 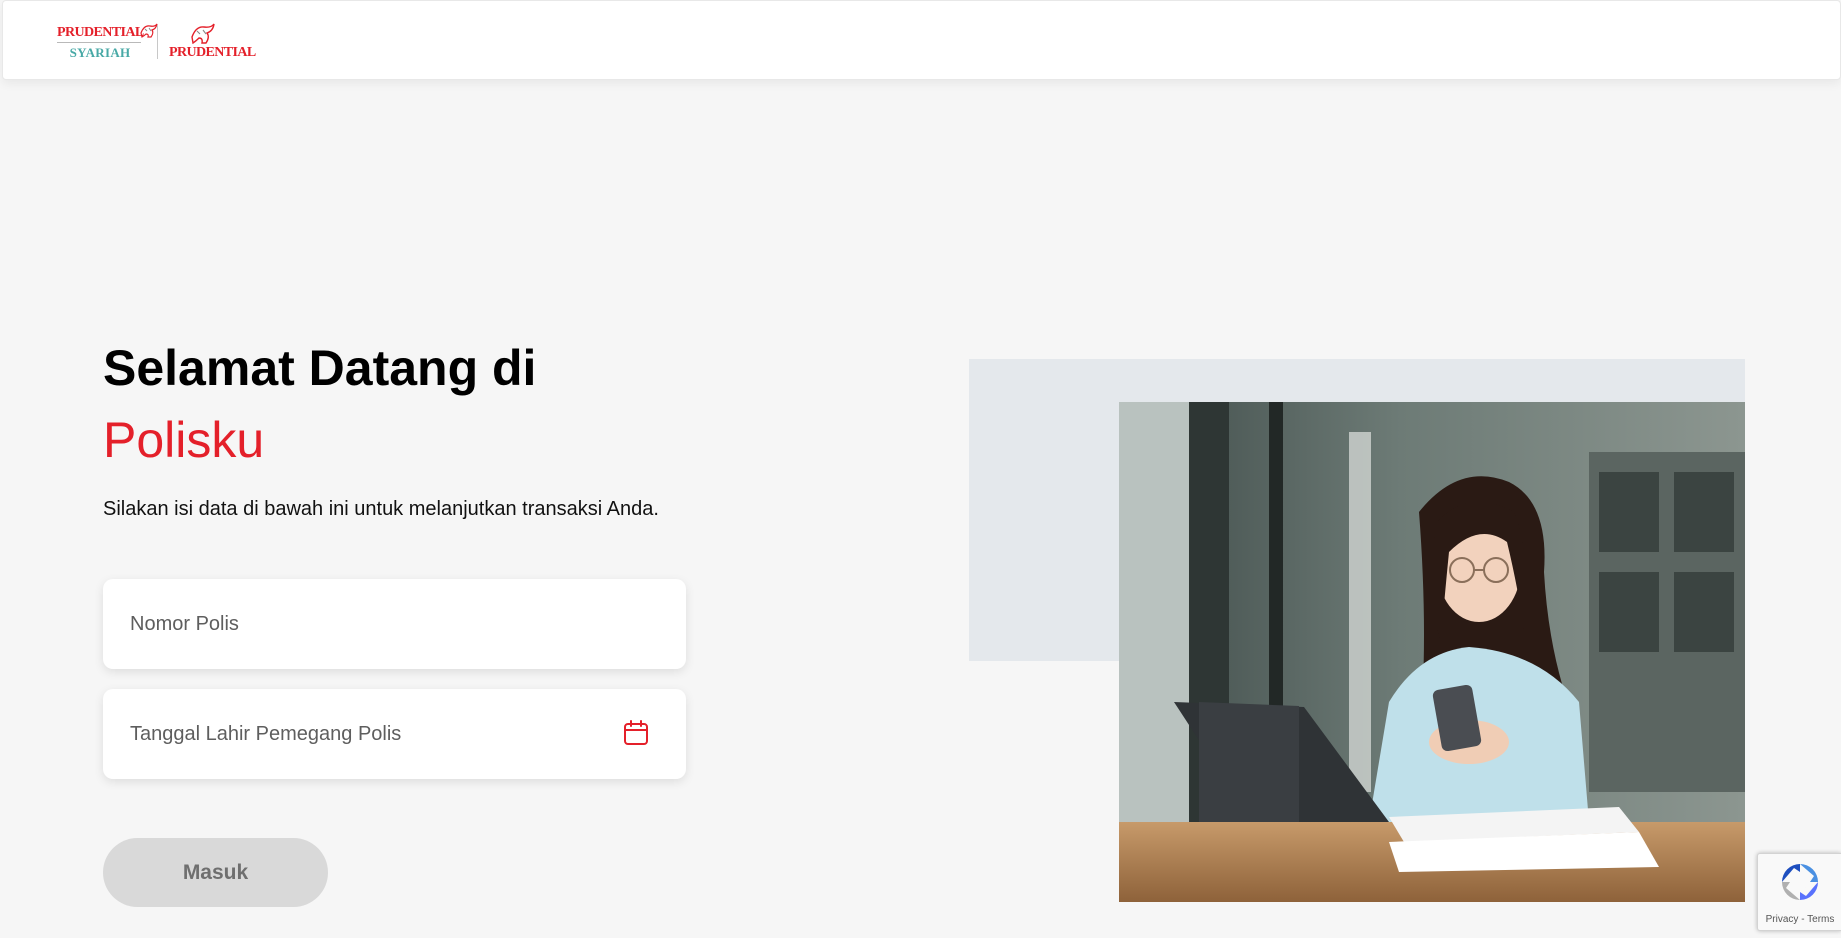 I want to click on recaptcha-privacy-link: Privacy, so click(x=1782, y=919).